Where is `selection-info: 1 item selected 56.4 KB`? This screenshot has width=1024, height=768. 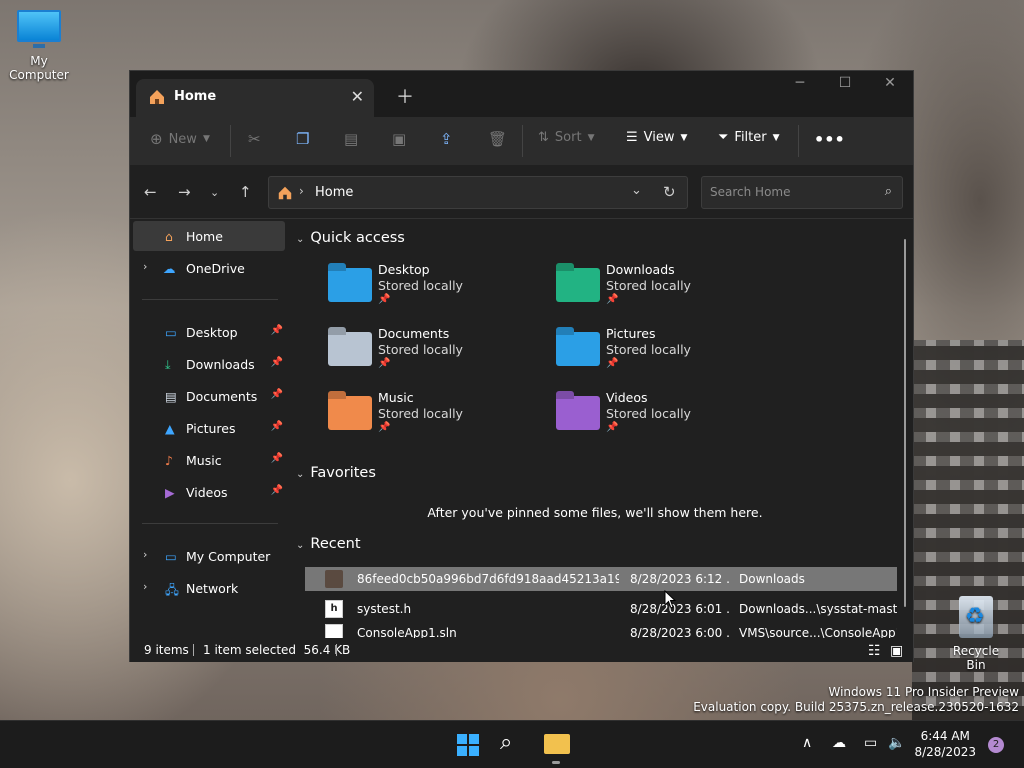 selection-info: 1 item selected 56.4 KB is located at coordinates (277, 650).